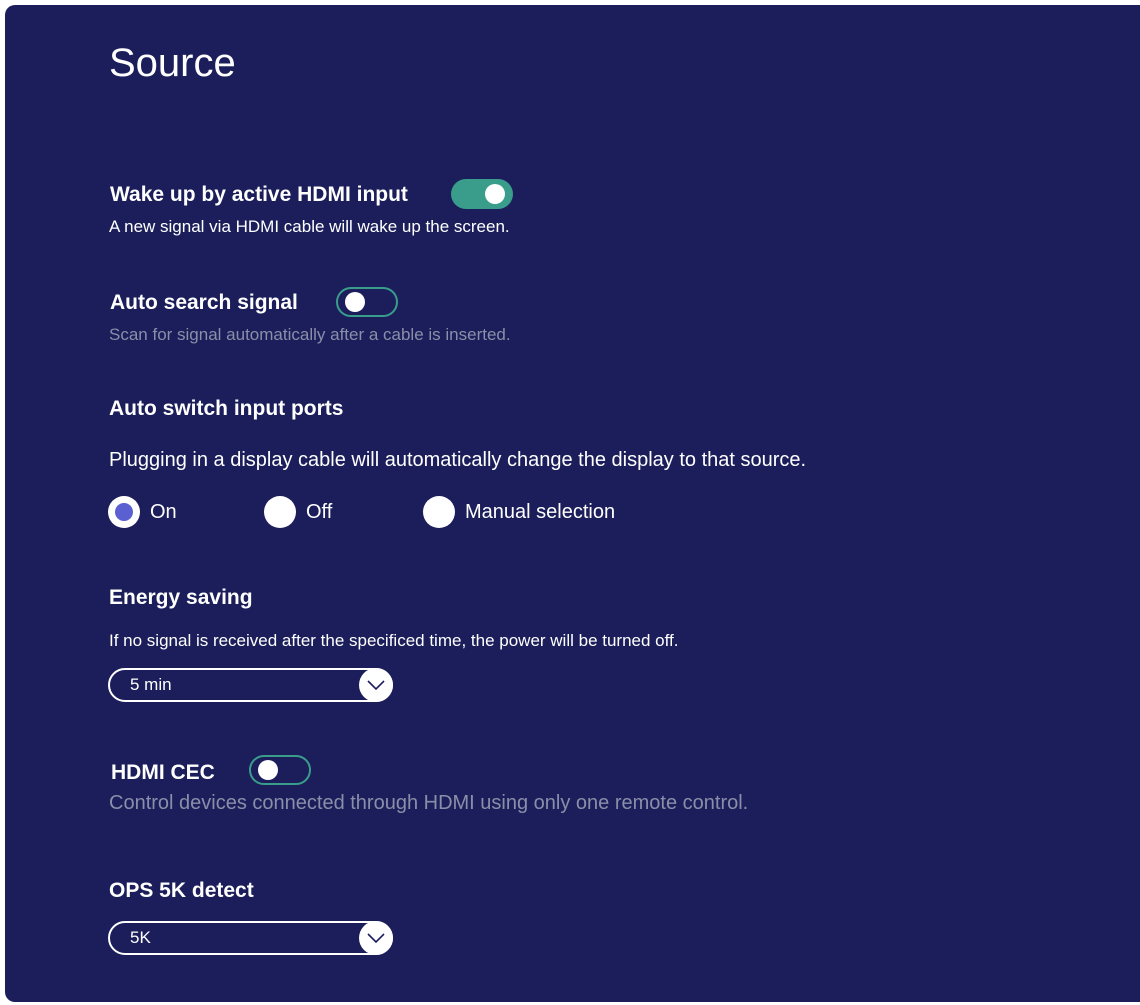 The width and height of the screenshot is (1140, 1005). What do you see at coordinates (142, 512) in the screenshot?
I see `radio-on: On` at bounding box center [142, 512].